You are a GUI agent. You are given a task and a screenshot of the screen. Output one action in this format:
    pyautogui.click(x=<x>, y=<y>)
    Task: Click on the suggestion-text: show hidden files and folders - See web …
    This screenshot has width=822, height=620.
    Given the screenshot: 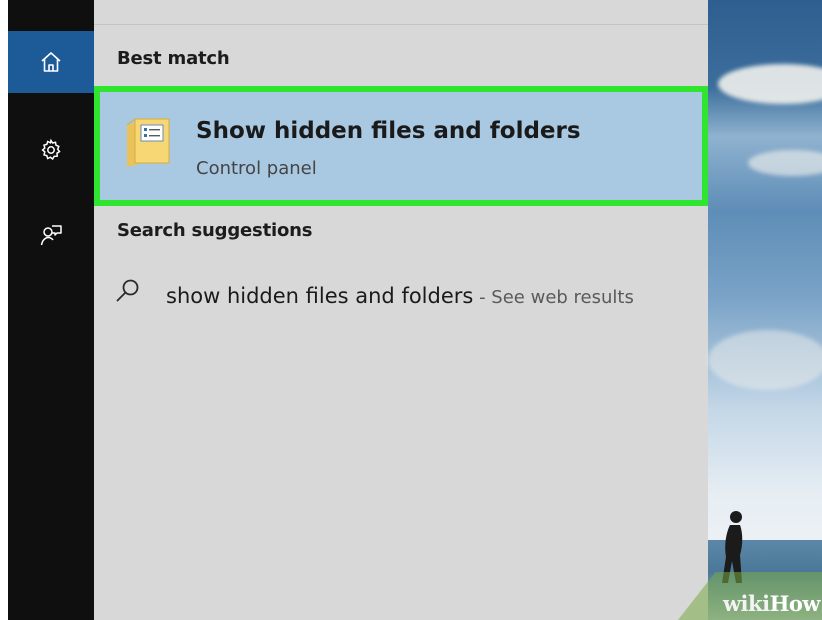 What is the action you would take?
    pyautogui.click(x=406, y=297)
    